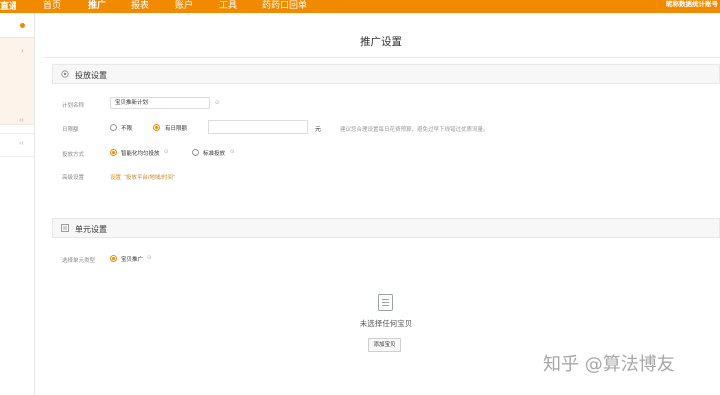  I want to click on user-account-label: 昵称数据统计账号, so click(692, 5).